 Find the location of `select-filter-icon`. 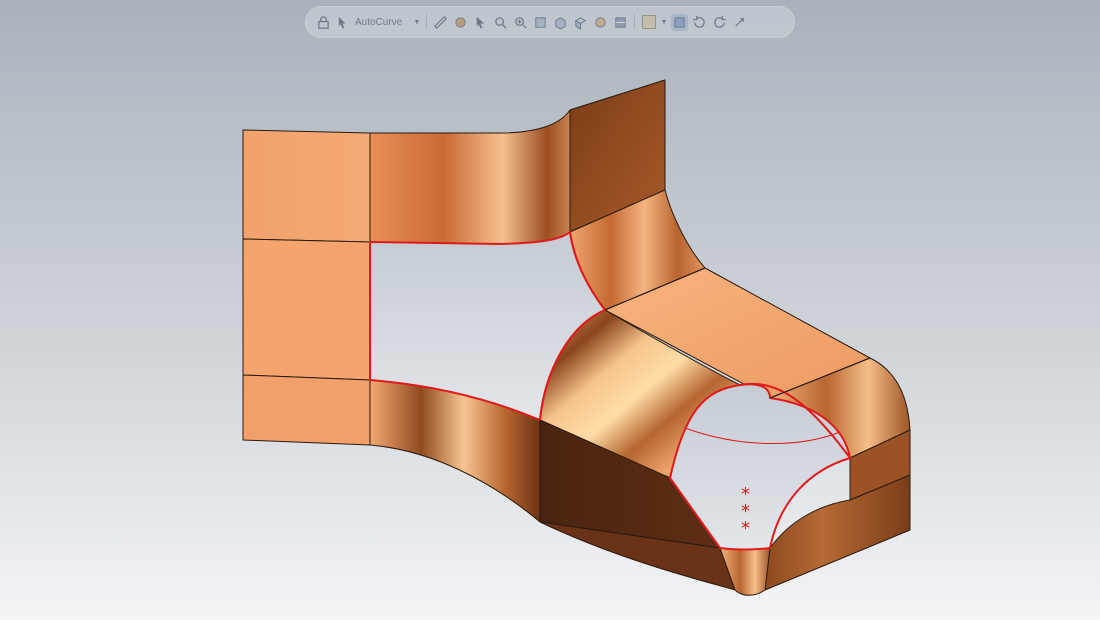

select-filter-icon is located at coordinates (343, 22).